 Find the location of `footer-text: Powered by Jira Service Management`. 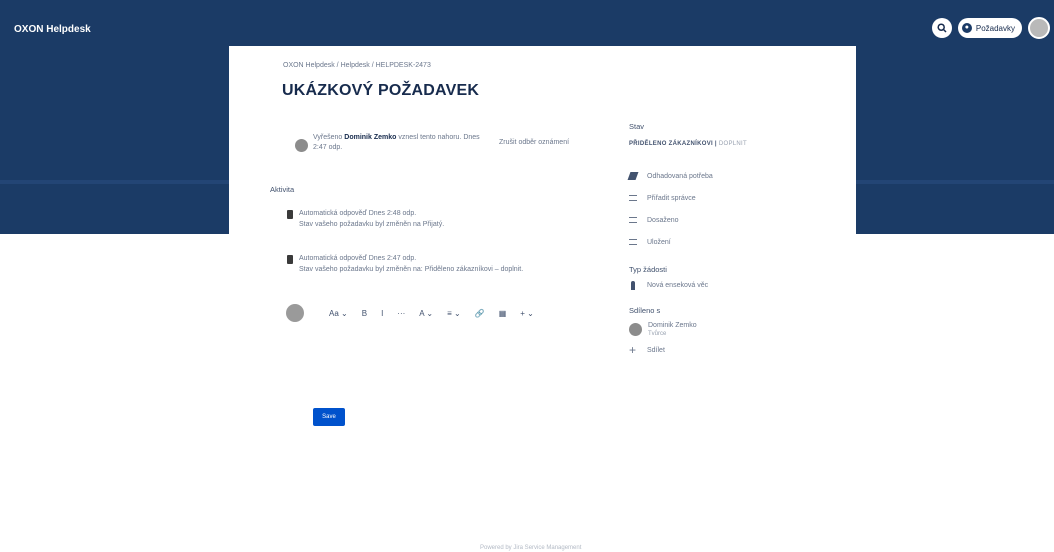

footer-text: Powered by Jira Service Management is located at coordinates (531, 548).